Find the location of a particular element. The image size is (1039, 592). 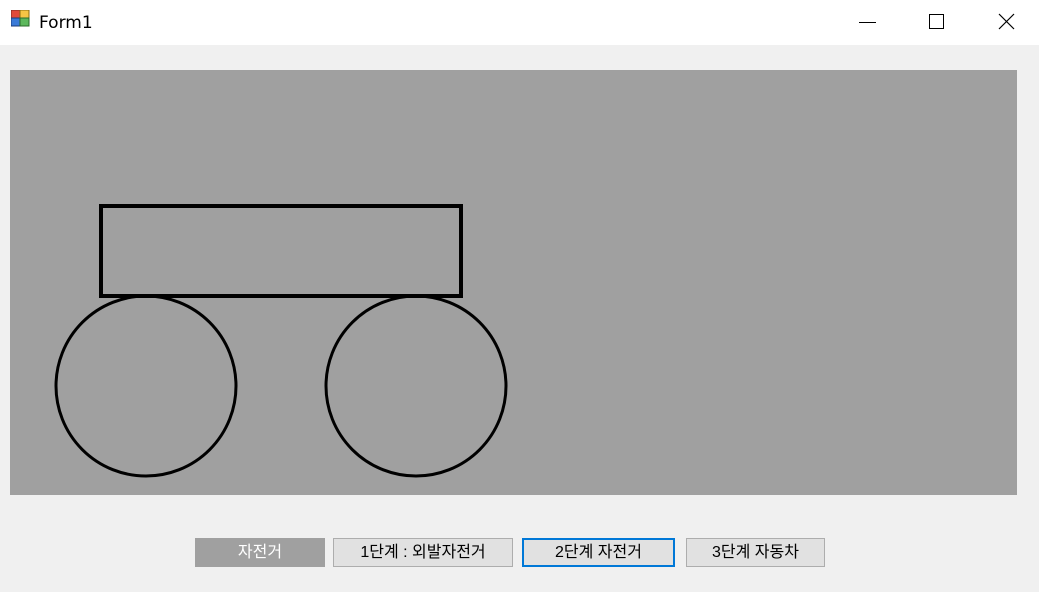

minimize-button is located at coordinates (866, 22).